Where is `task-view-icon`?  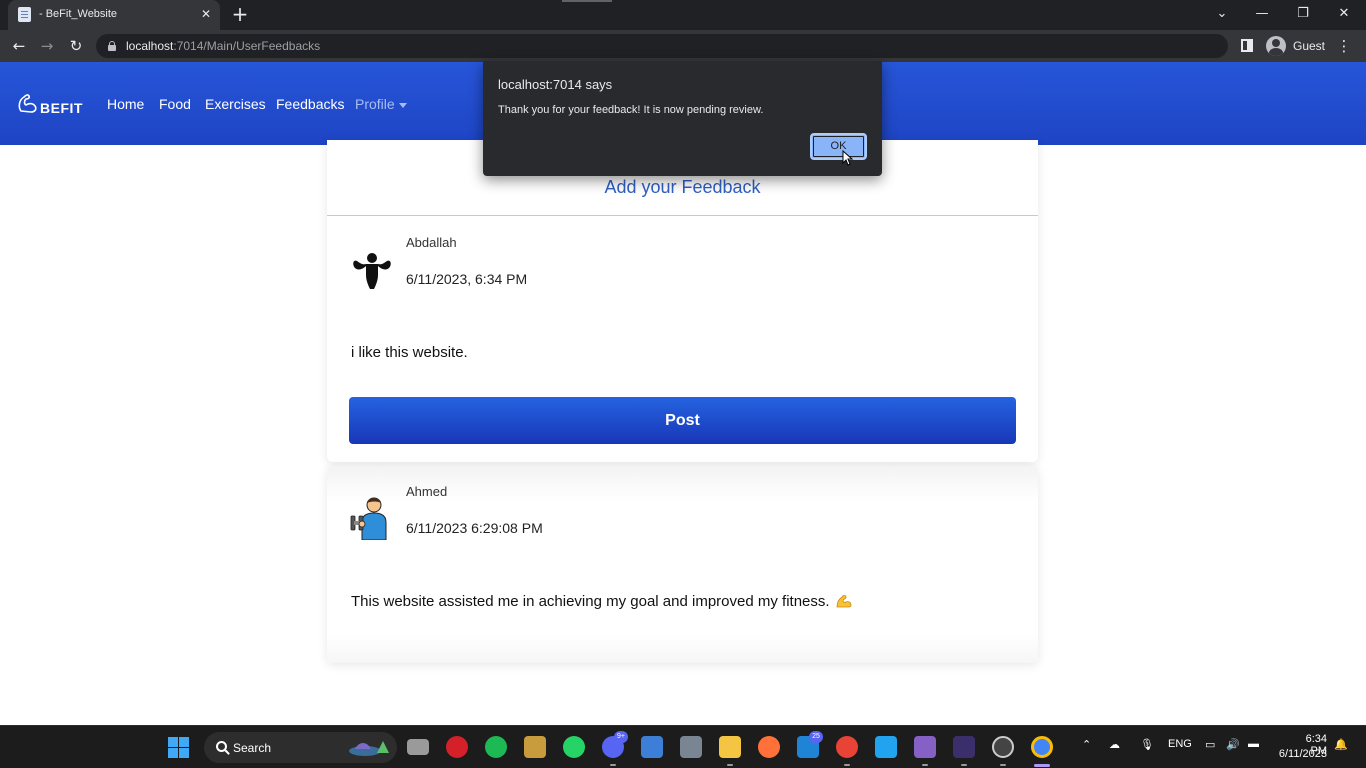 task-view-icon is located at coordinates (418, 747).